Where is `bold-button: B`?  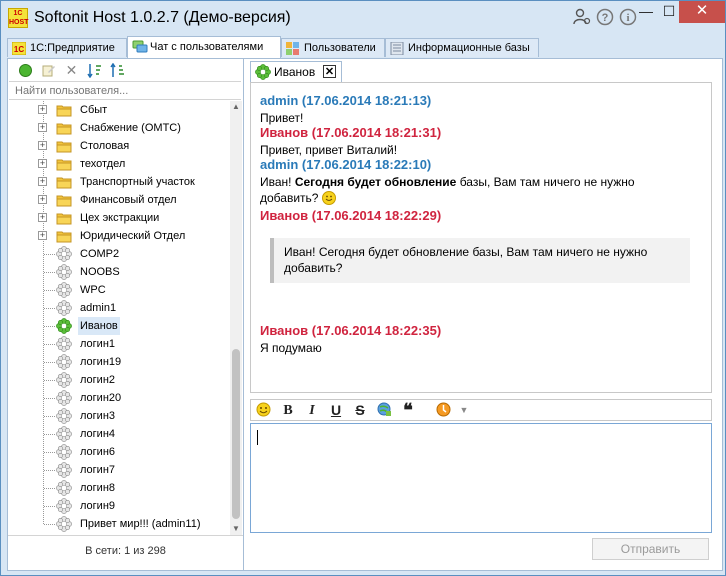 bold-button: B is located at coordinates (288, 410).